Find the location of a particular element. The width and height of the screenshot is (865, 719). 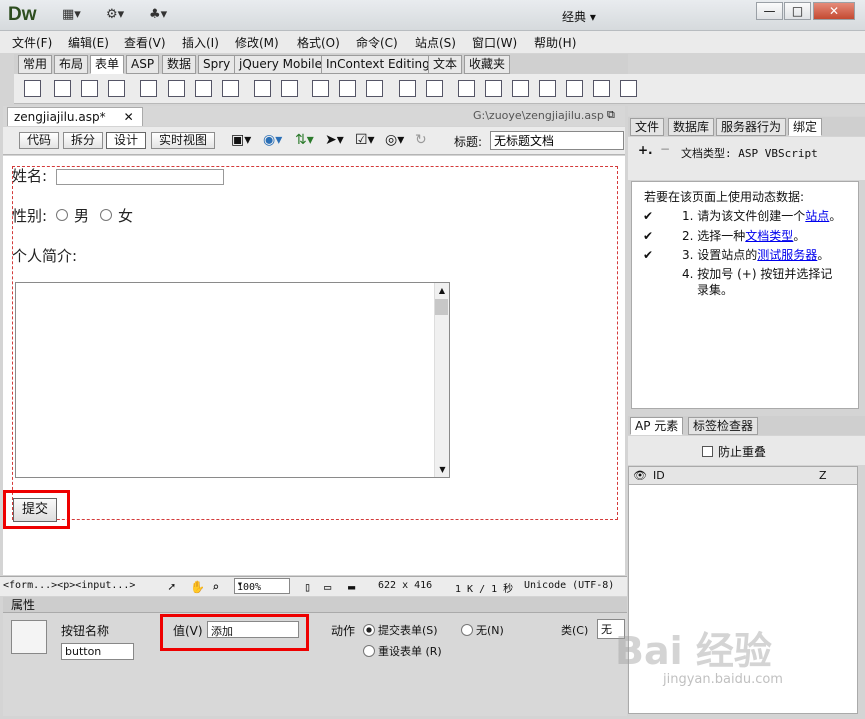

menu-edit: 编辑(E) is located at coordinates (88, 42).